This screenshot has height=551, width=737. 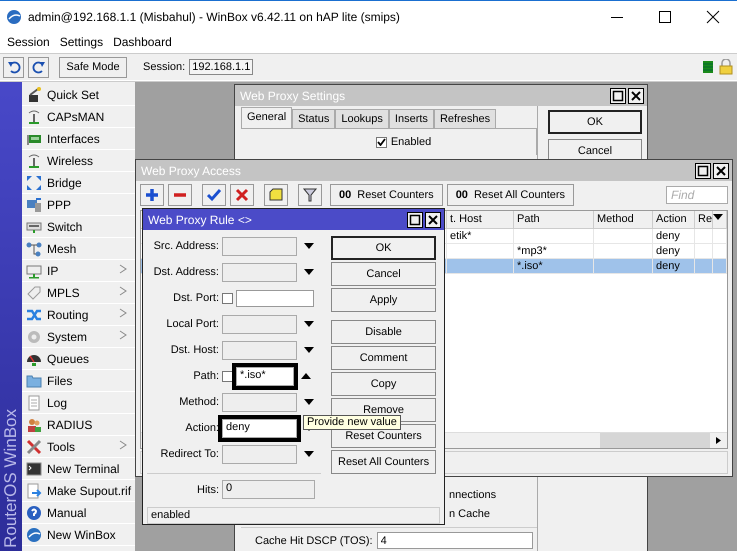 What do you see at coordinates (164, 67) in the screenshot?
I see `session-label: Session:` at bounding box center [164, 67].